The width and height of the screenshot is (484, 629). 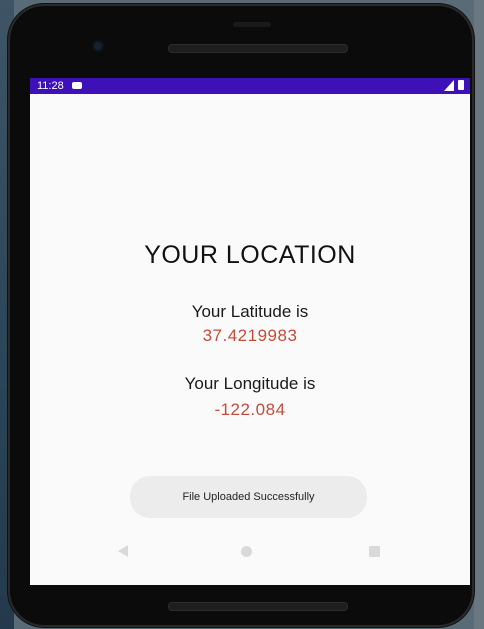 What do you see at coordinates (449, 85) in the screenshot?
I see `signal-icon` at bounding box center [449, 85].